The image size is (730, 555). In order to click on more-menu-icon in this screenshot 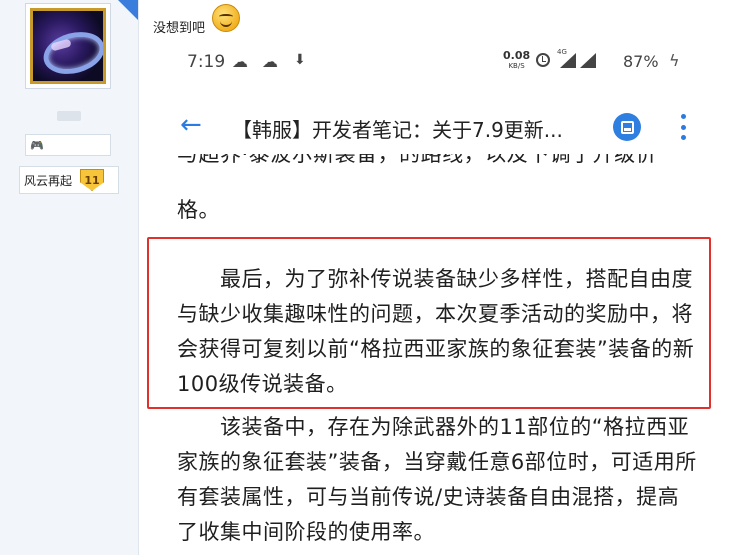, I will do `click(683, 127)`.